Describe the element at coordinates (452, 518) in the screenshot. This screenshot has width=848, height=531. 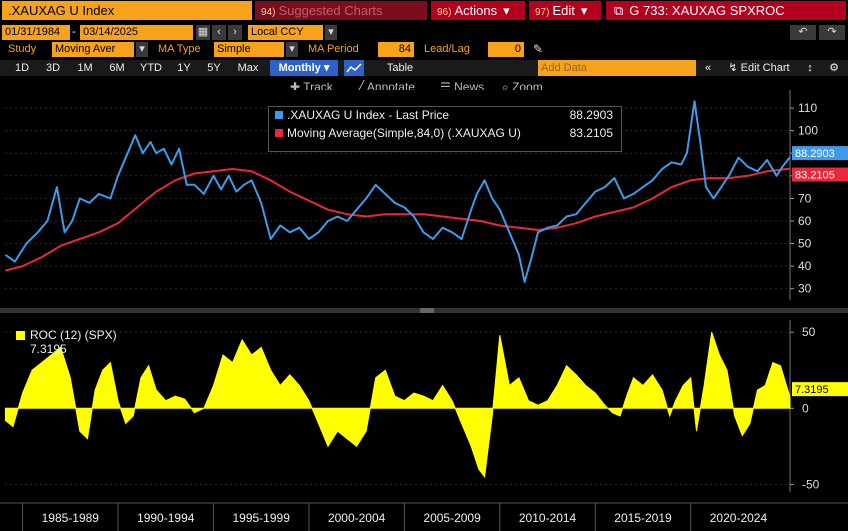
I see `x-axis-tick-label: 2005-2009` at that location.